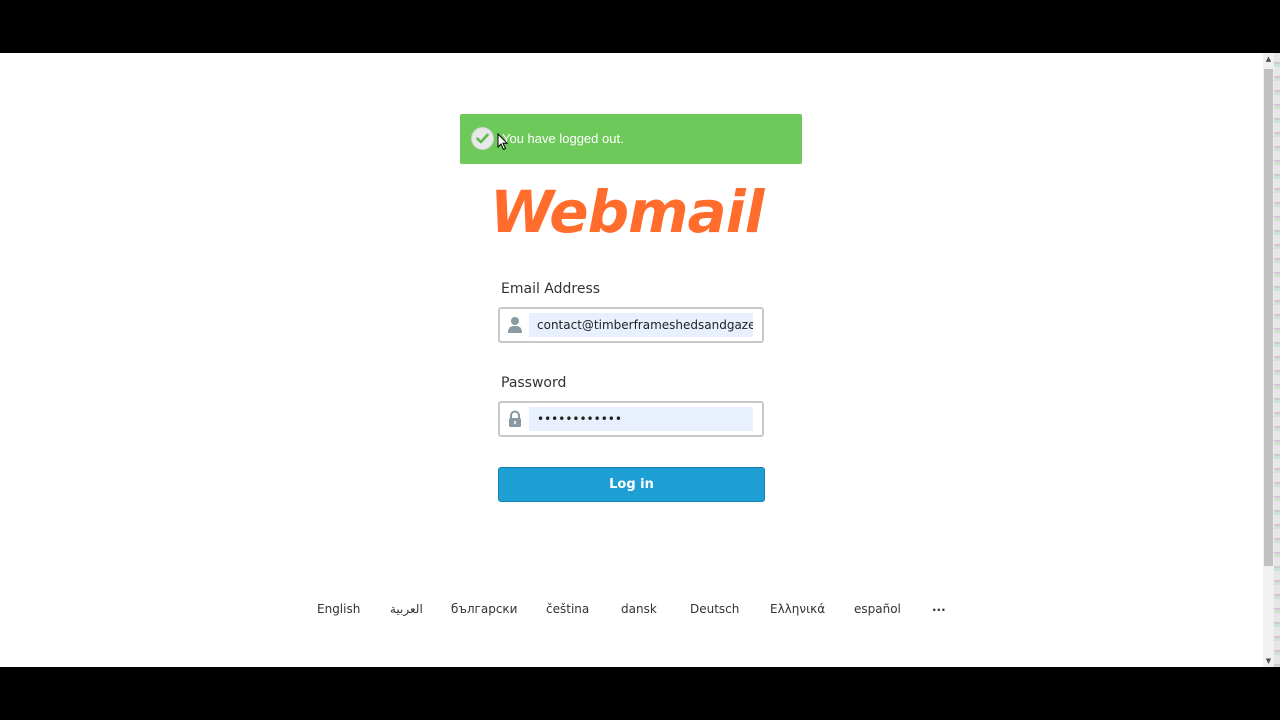  I want to click on password-label: Password, so click(534, 383).